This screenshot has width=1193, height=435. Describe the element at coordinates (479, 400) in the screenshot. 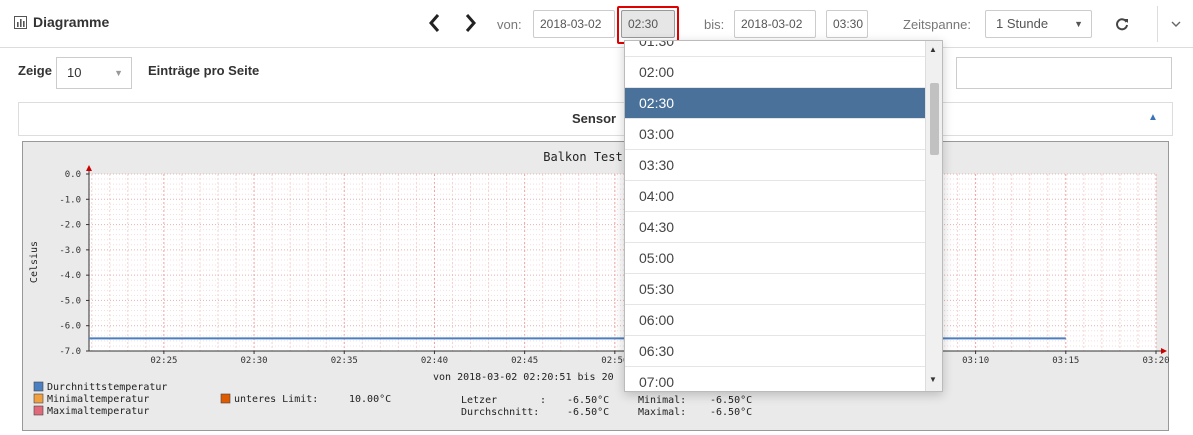

I see `stat-last-label: Letzer` at that location.